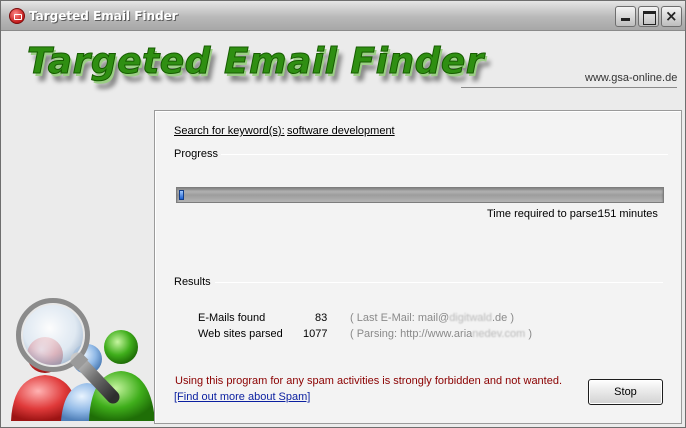  Describe the element at coordinates (400, 318) in the screenshot. I see `last-email-prefix: ( Last E-Mail: mail@` at that location.